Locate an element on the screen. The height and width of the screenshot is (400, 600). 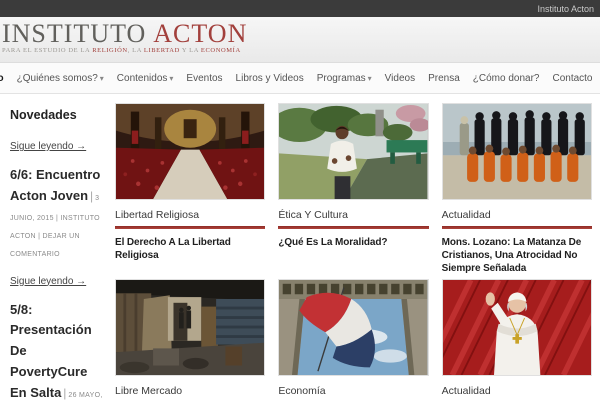
man-speaking-in-park-photo is located at coordinates (353, 151).